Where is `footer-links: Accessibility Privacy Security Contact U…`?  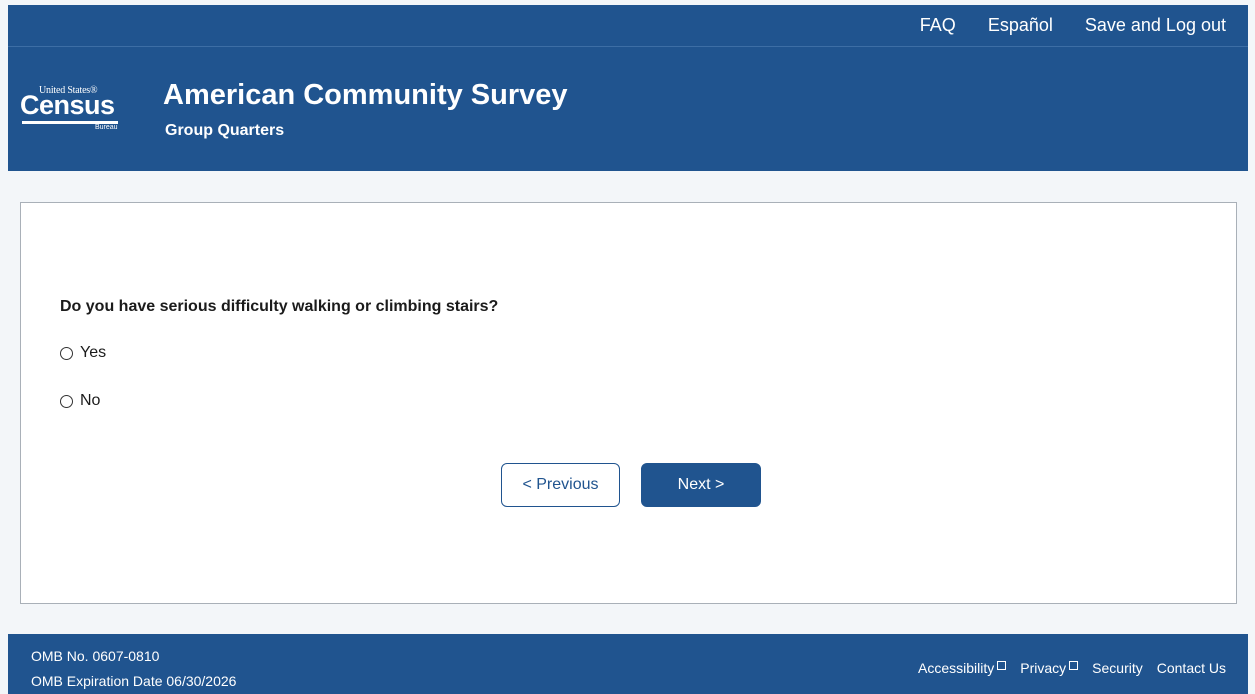 footer-links: Accessibility Privacy Security Contact U… is located at coordinates (1065, 668).